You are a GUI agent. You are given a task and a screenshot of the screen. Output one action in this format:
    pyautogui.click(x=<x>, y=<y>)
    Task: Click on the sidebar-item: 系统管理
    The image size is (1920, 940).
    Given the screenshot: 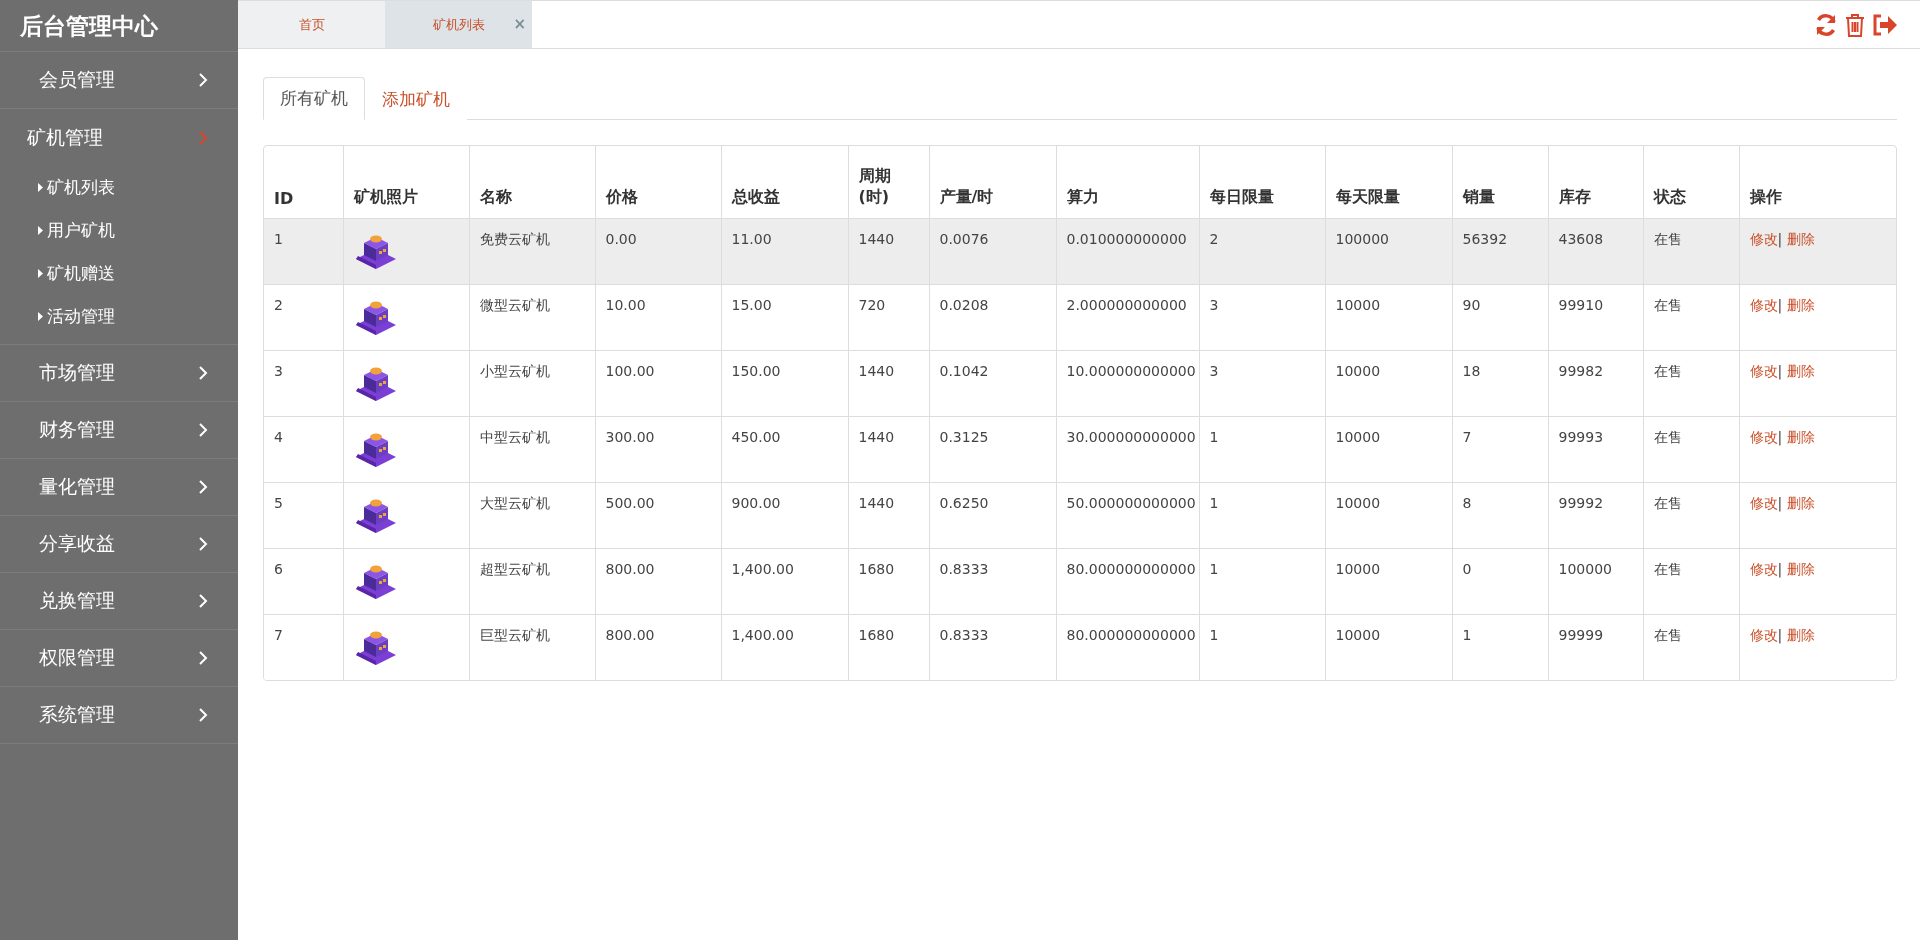 What is the action you would take?
    pyautogui.click(x=119, y=715)
    